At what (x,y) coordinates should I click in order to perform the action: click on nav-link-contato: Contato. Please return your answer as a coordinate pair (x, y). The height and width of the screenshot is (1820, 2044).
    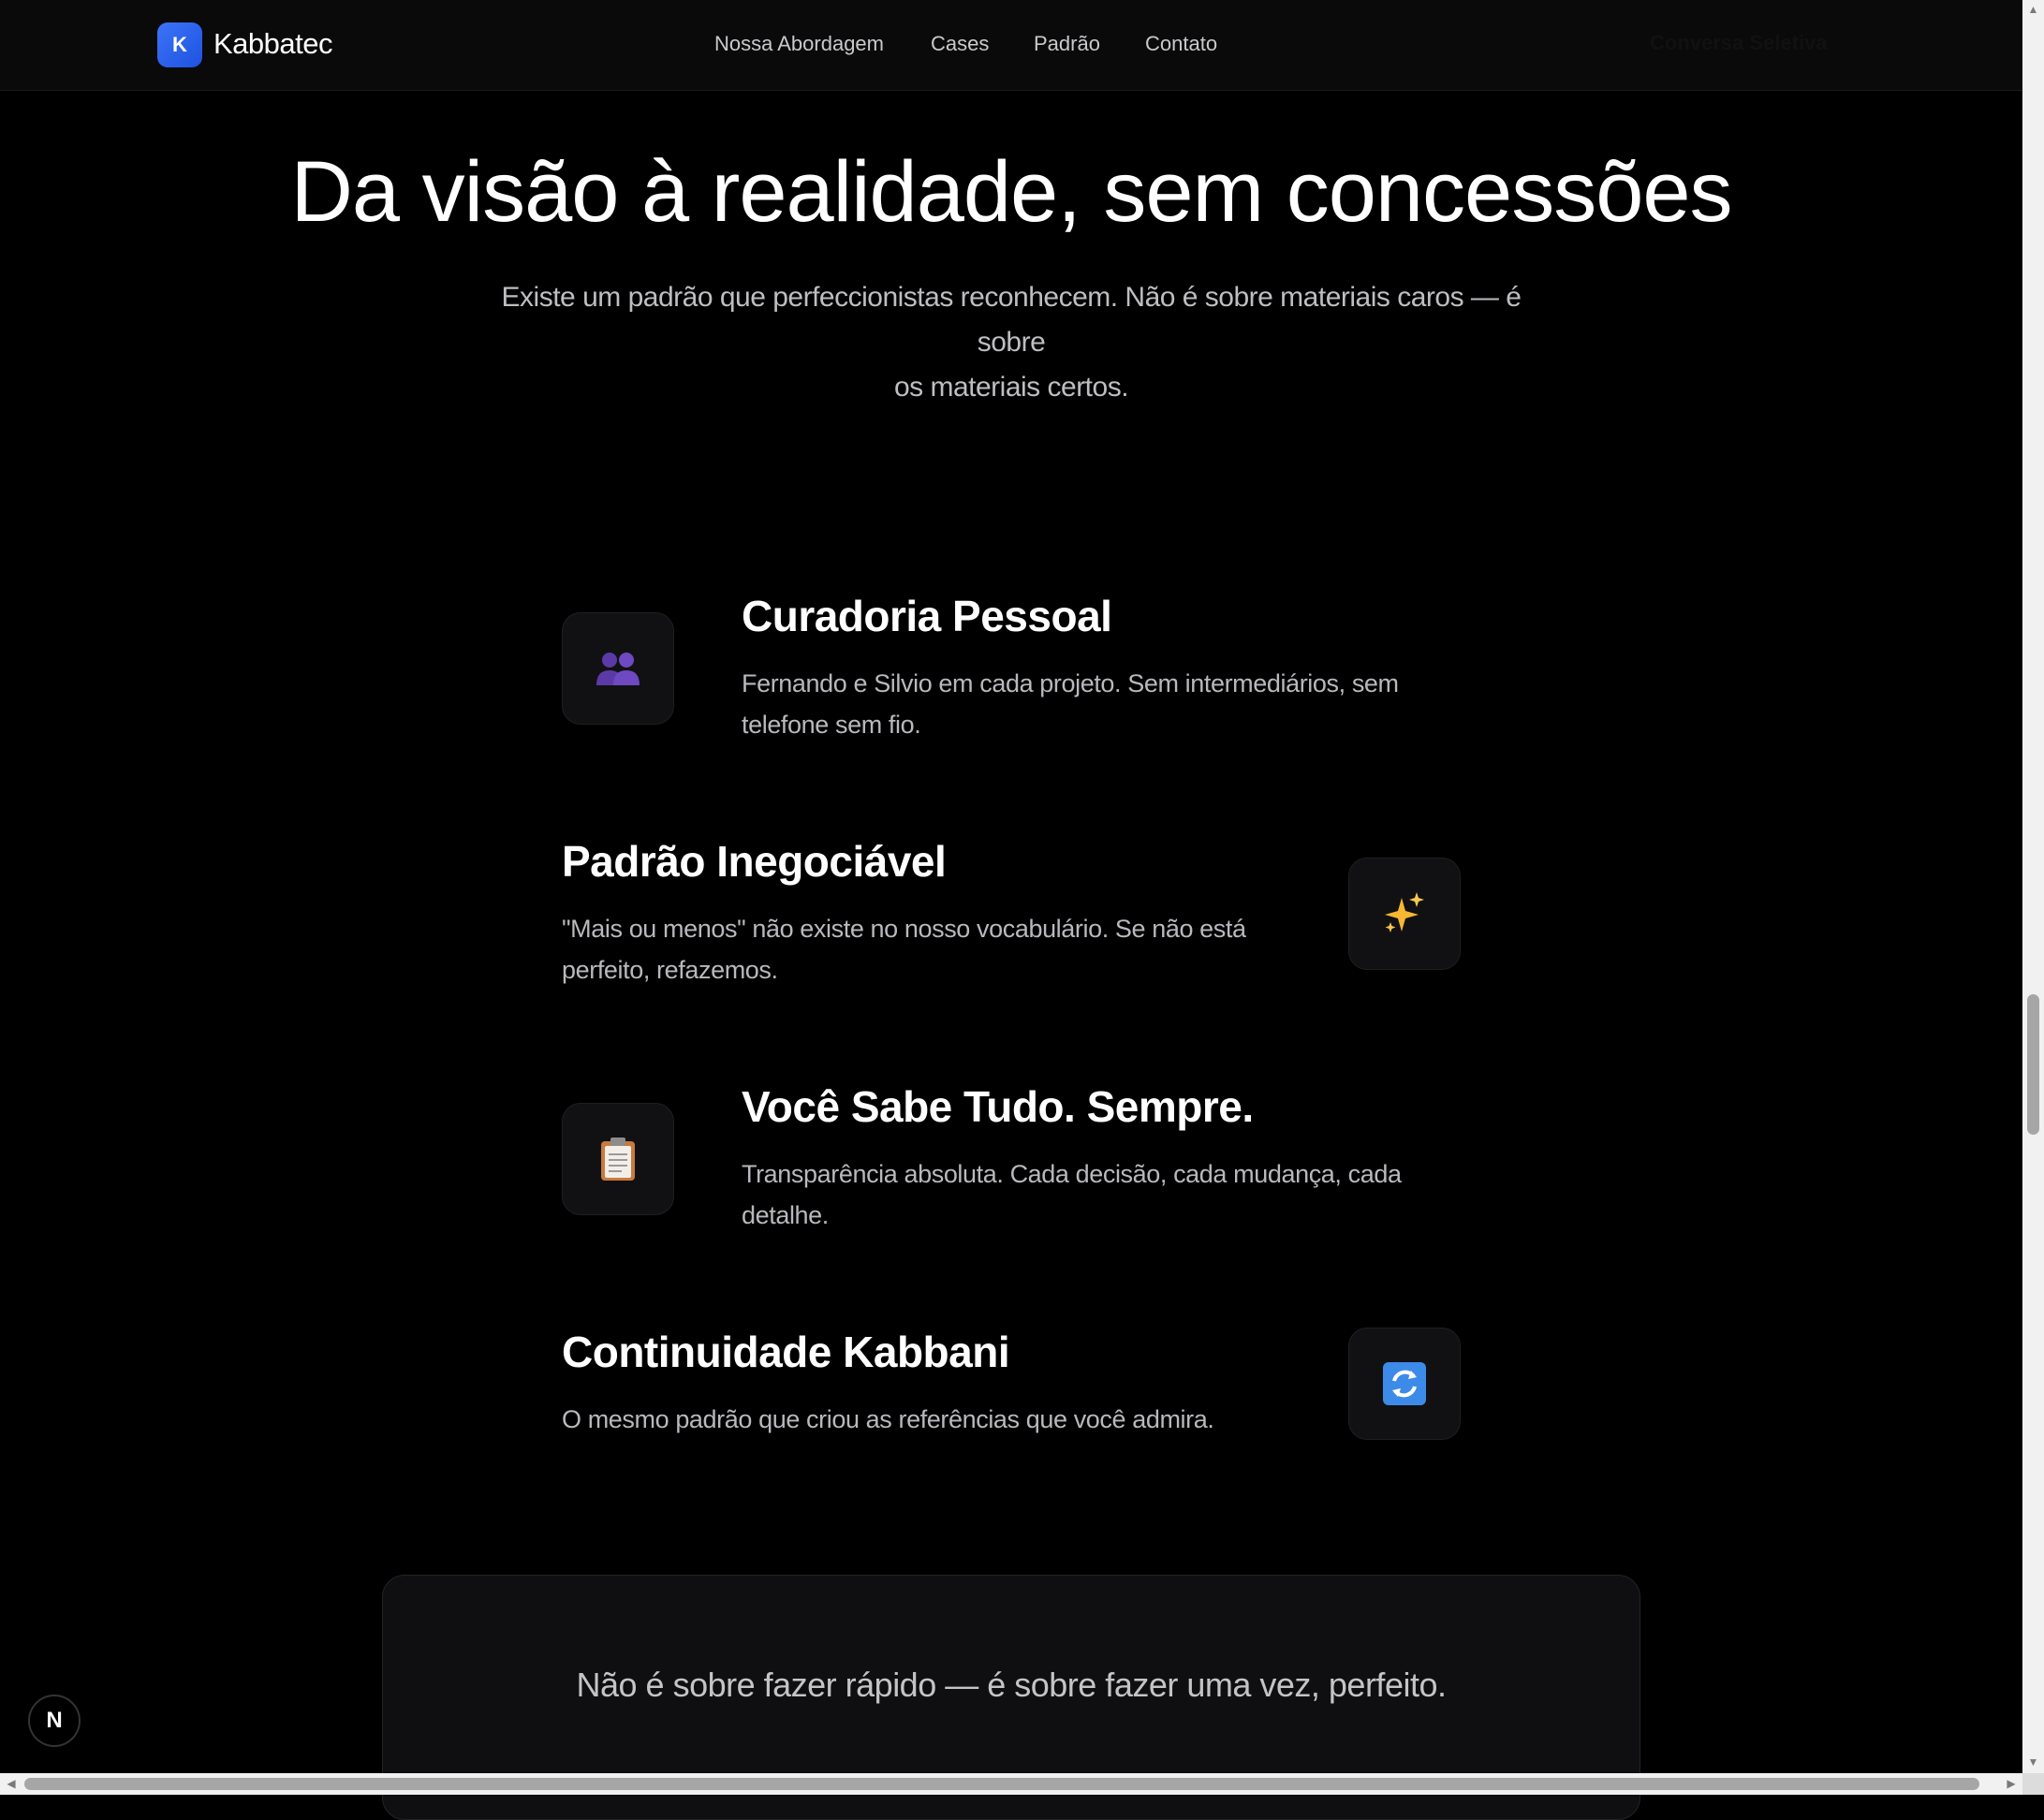
    Looking at the image, I should click on (1181, 44).